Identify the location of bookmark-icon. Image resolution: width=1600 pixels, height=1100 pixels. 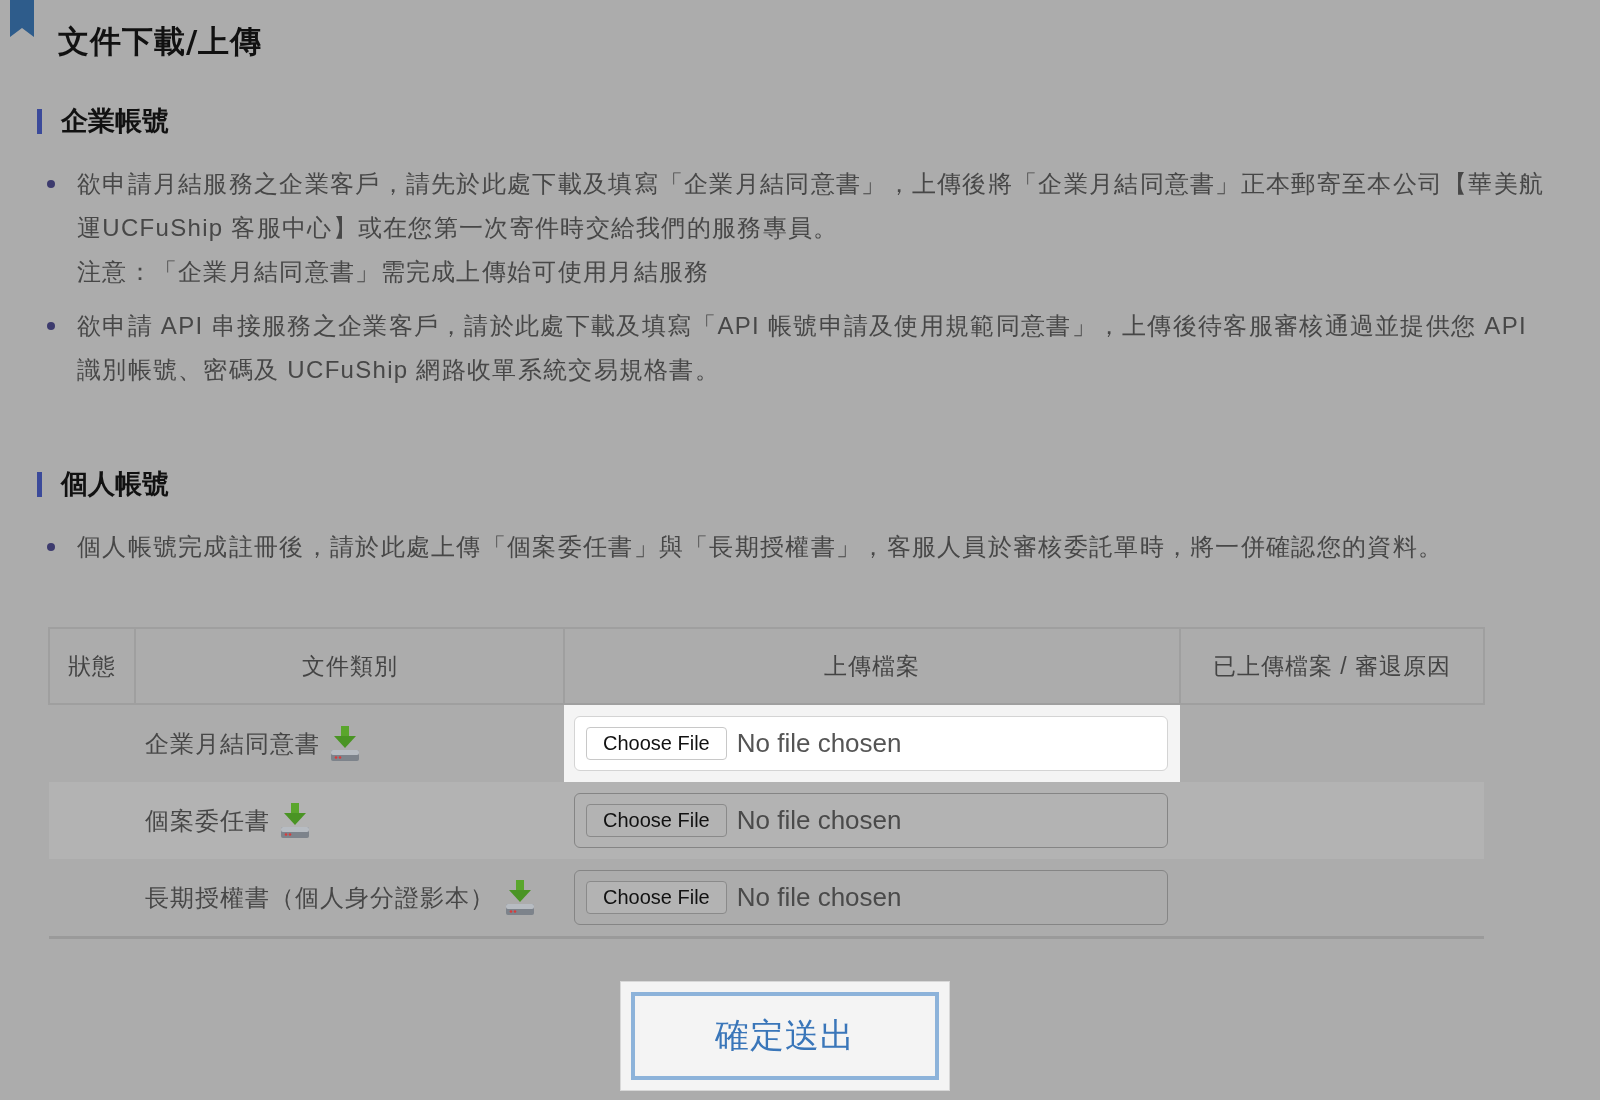
(22, 18).